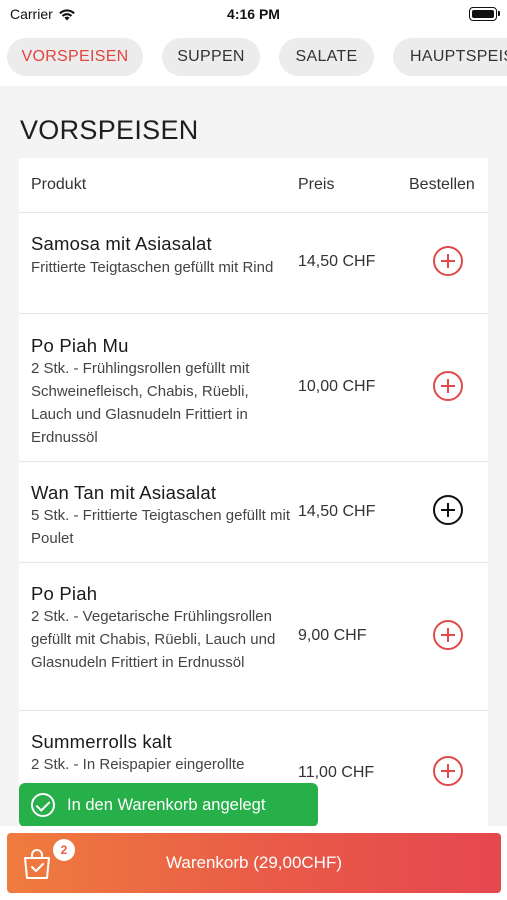 The width and height of the screenshot is (507, 900). I want to click on status-bar: Carrier 4:16 PM, so click(253, 15).